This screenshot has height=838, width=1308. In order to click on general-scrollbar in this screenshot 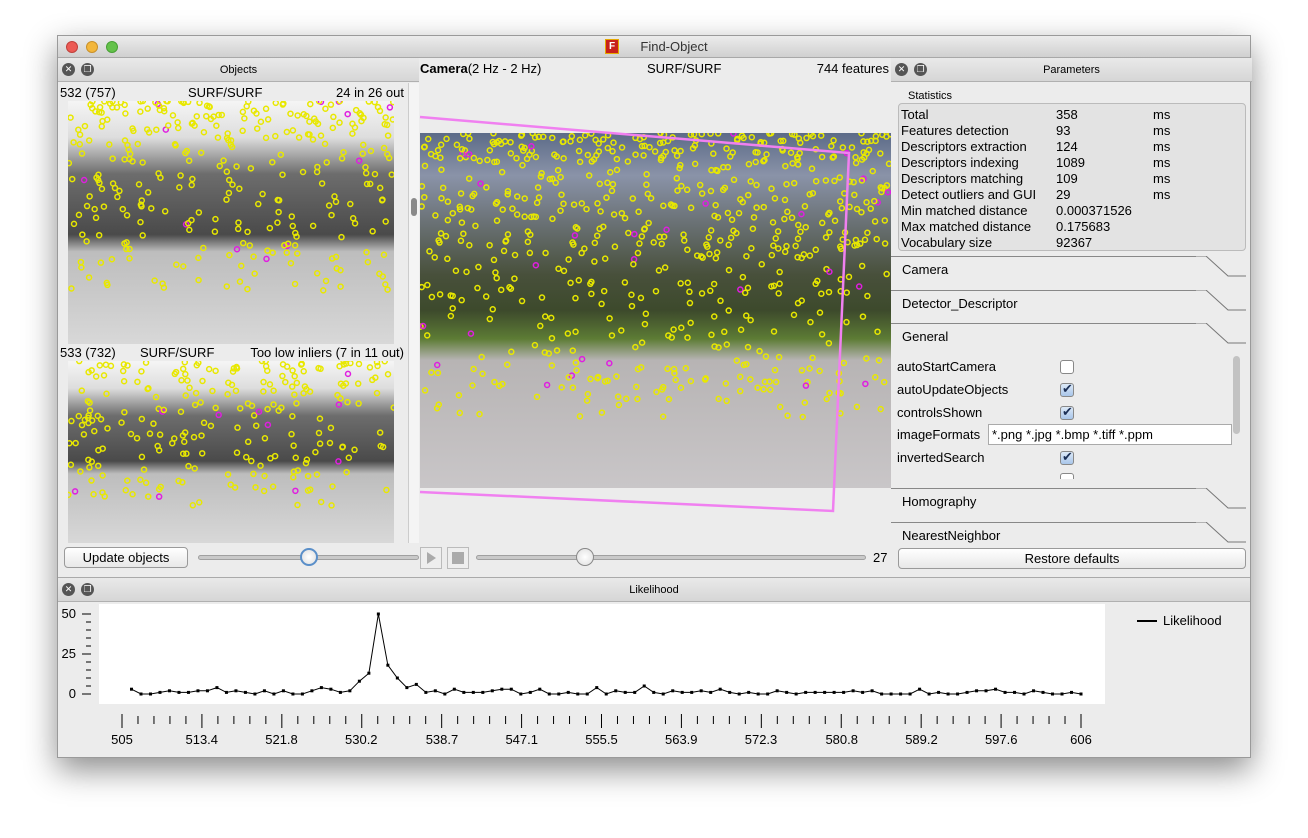, I will do `click(1236, 415)`.